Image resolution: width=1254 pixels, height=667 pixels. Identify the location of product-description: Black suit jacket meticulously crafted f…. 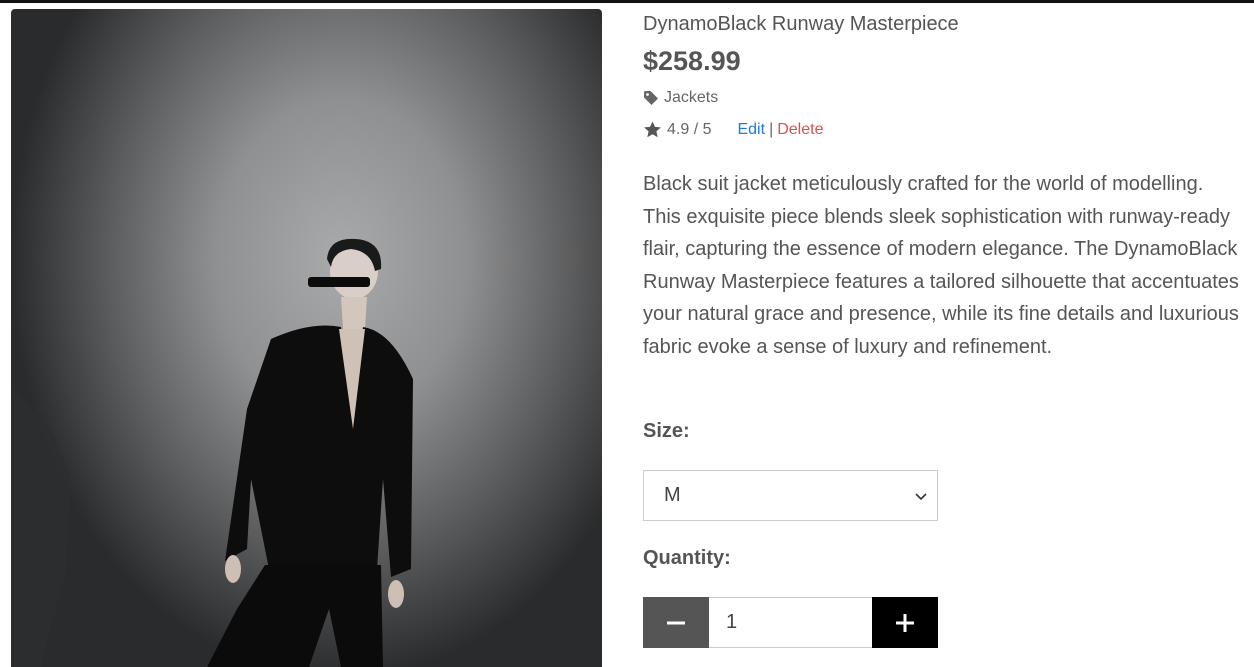
(941, 265).